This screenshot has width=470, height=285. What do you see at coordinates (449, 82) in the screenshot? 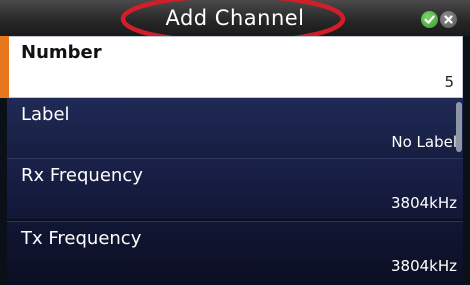
I see `field-value: 5` at bounding box center [449, 82].